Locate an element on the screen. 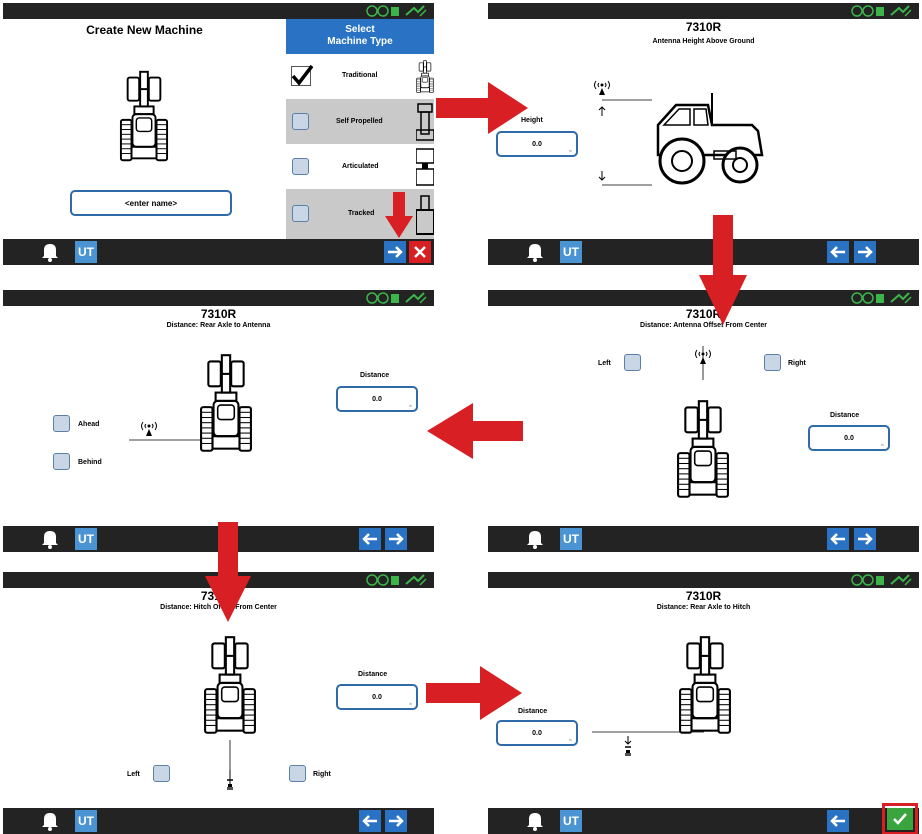  behind-label: Behind is located at coordinates (90, 462).